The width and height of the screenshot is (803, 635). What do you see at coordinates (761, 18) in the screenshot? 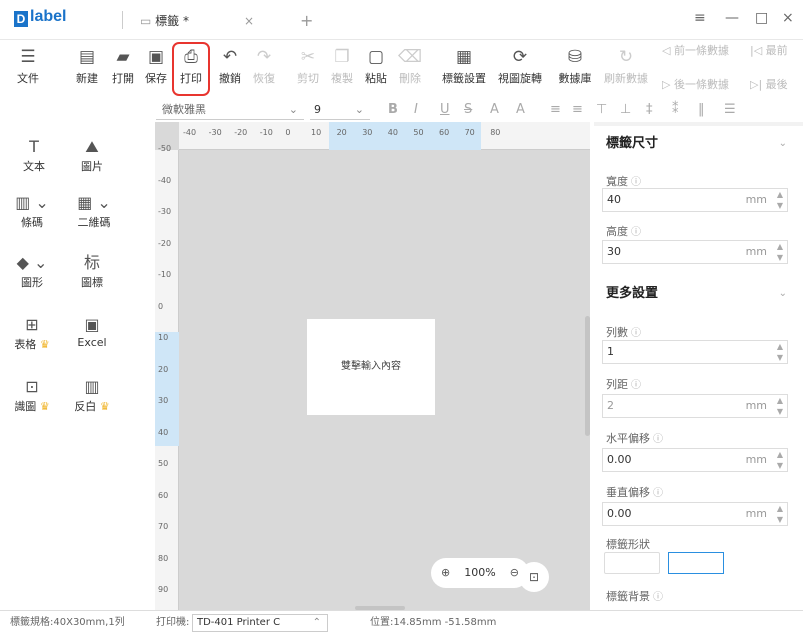
I see `maximize-icon: □` at bounding box center [761, 18].